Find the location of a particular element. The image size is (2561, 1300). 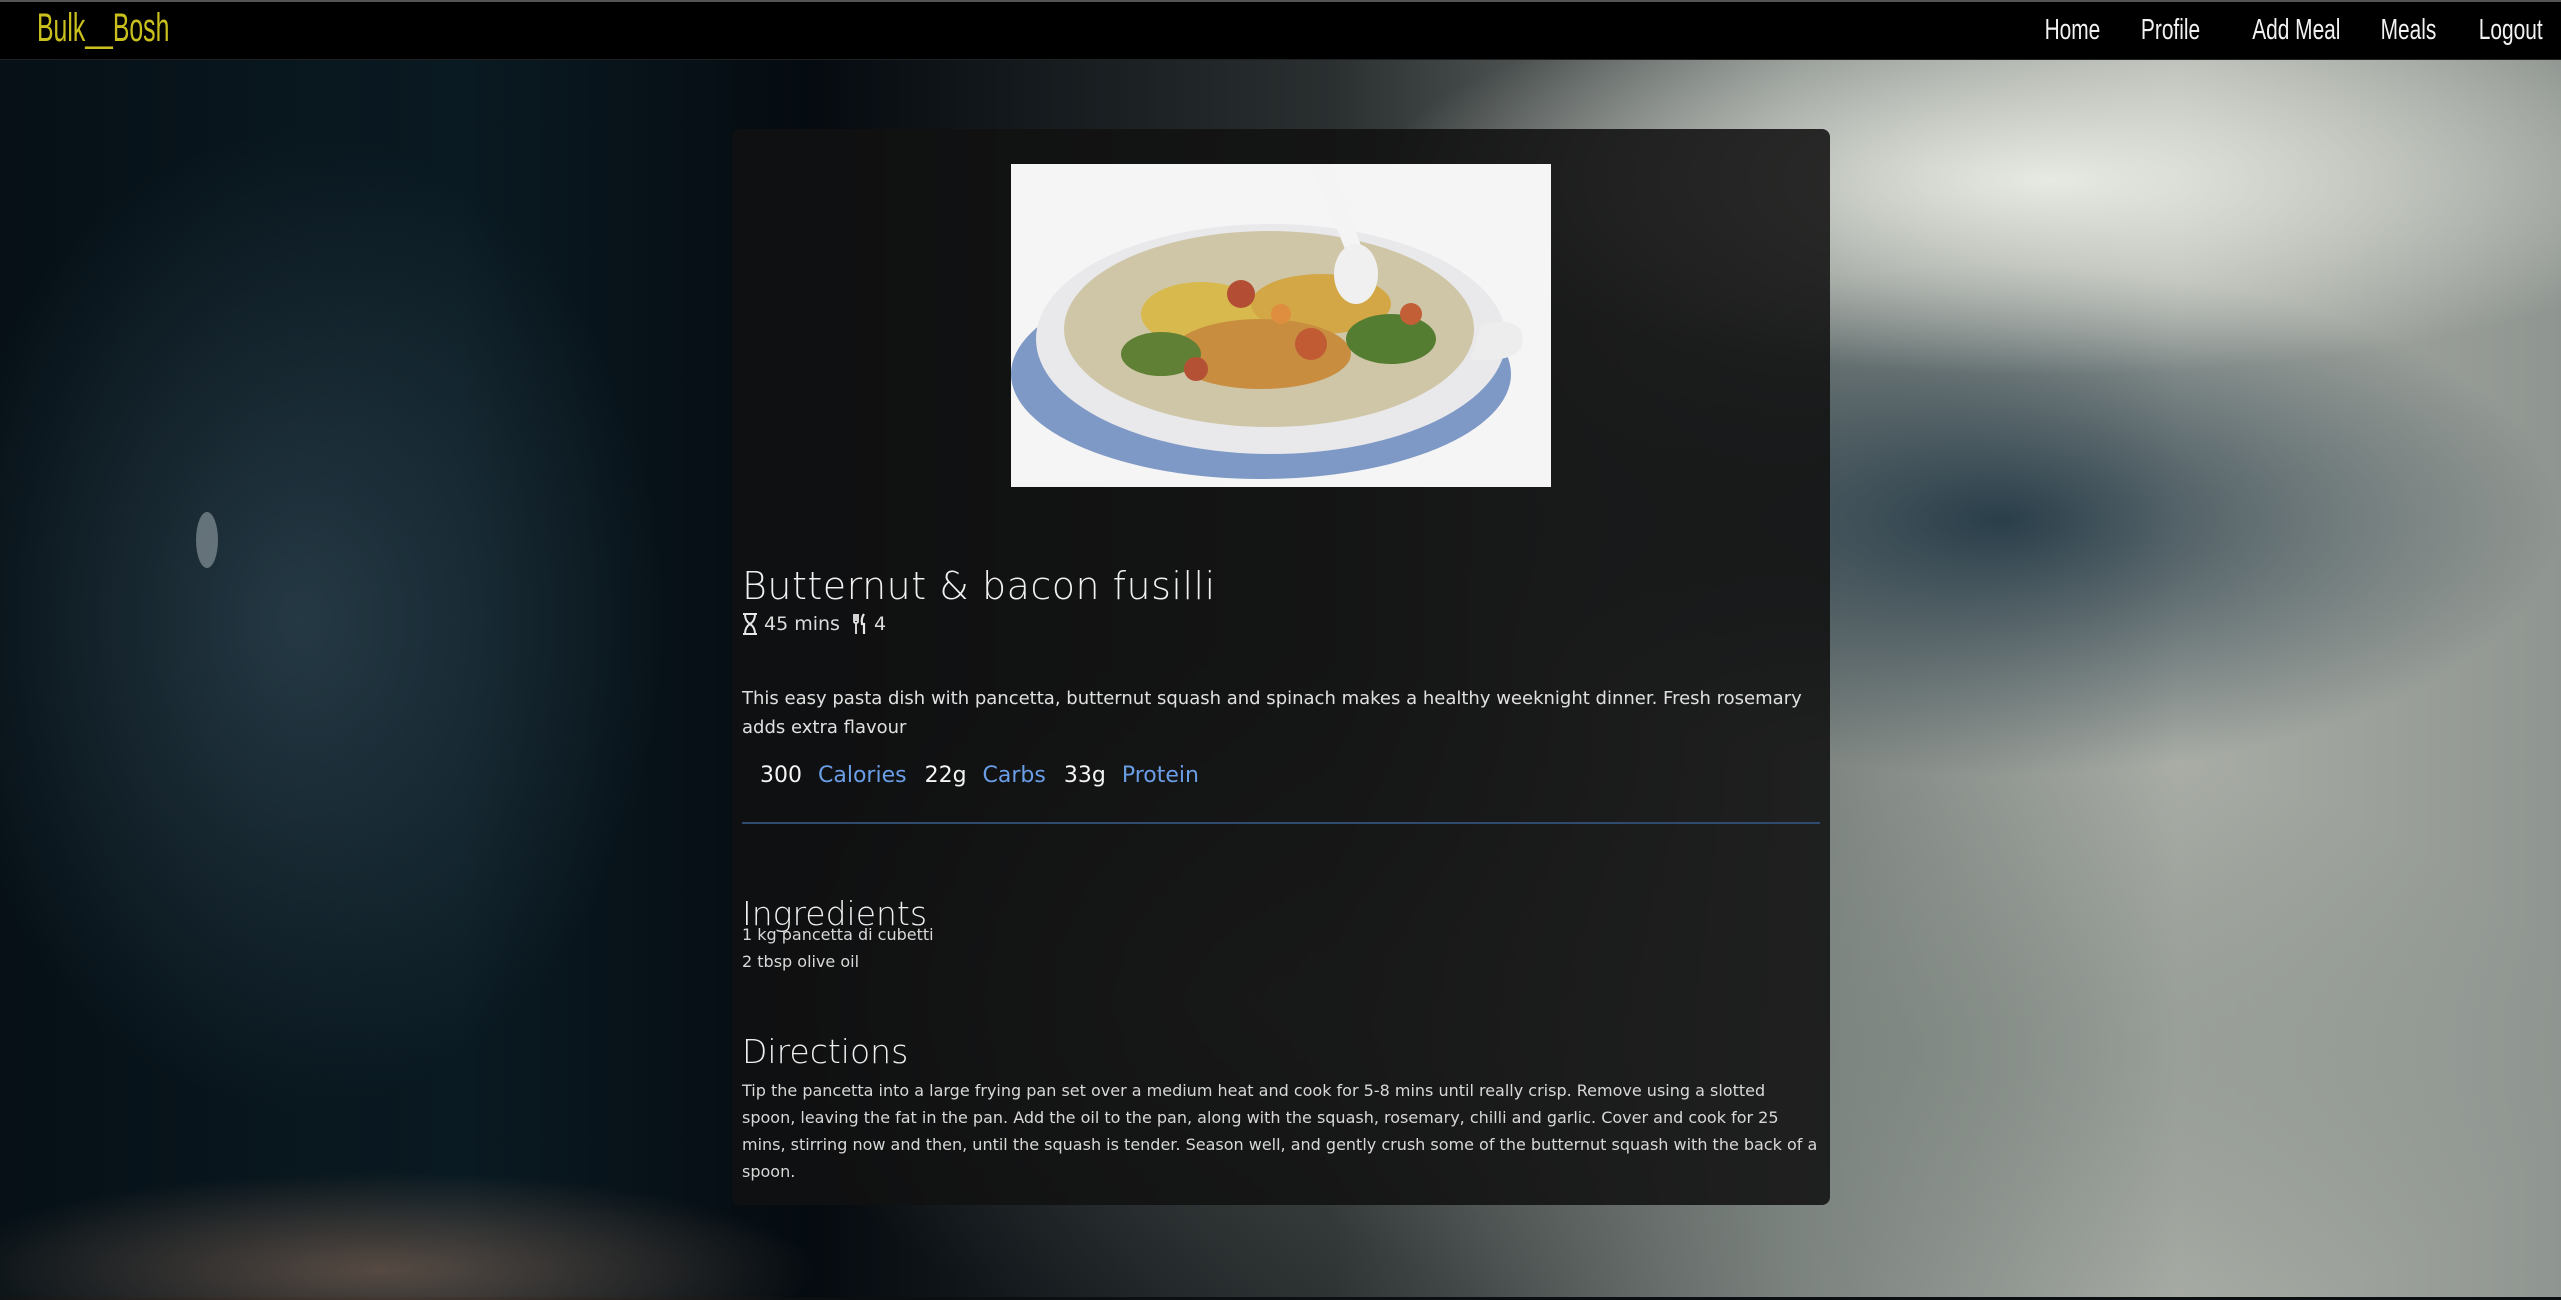

protein-value: 33g is located at coordinates (1084, 775).